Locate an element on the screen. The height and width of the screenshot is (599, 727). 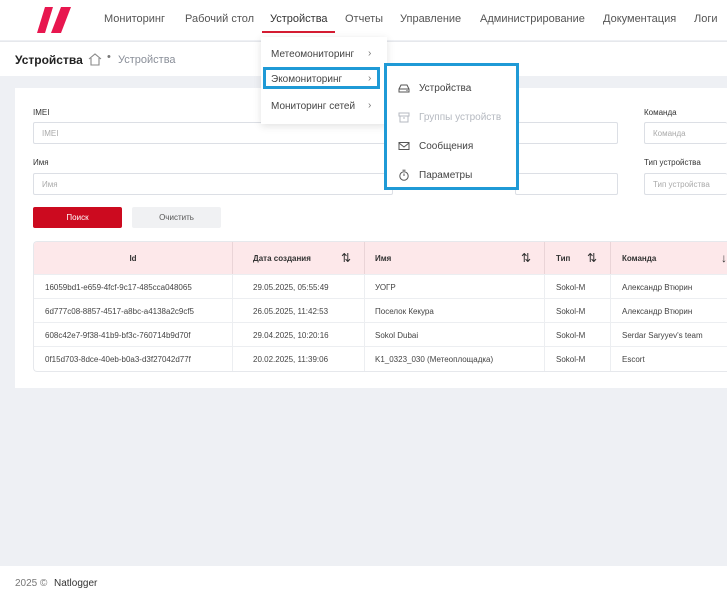
device-type-label: Тип устройства is located at coordinates (672, 162).